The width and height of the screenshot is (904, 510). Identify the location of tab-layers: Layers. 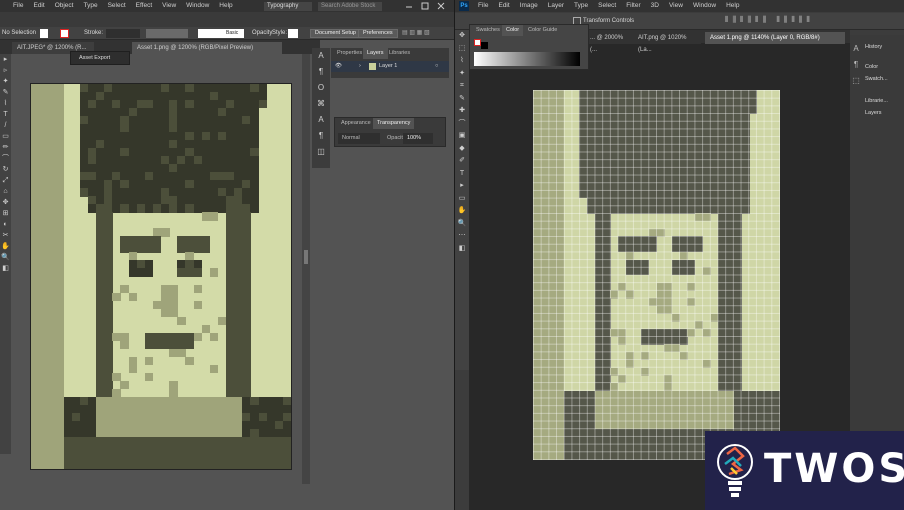
(375, 53).